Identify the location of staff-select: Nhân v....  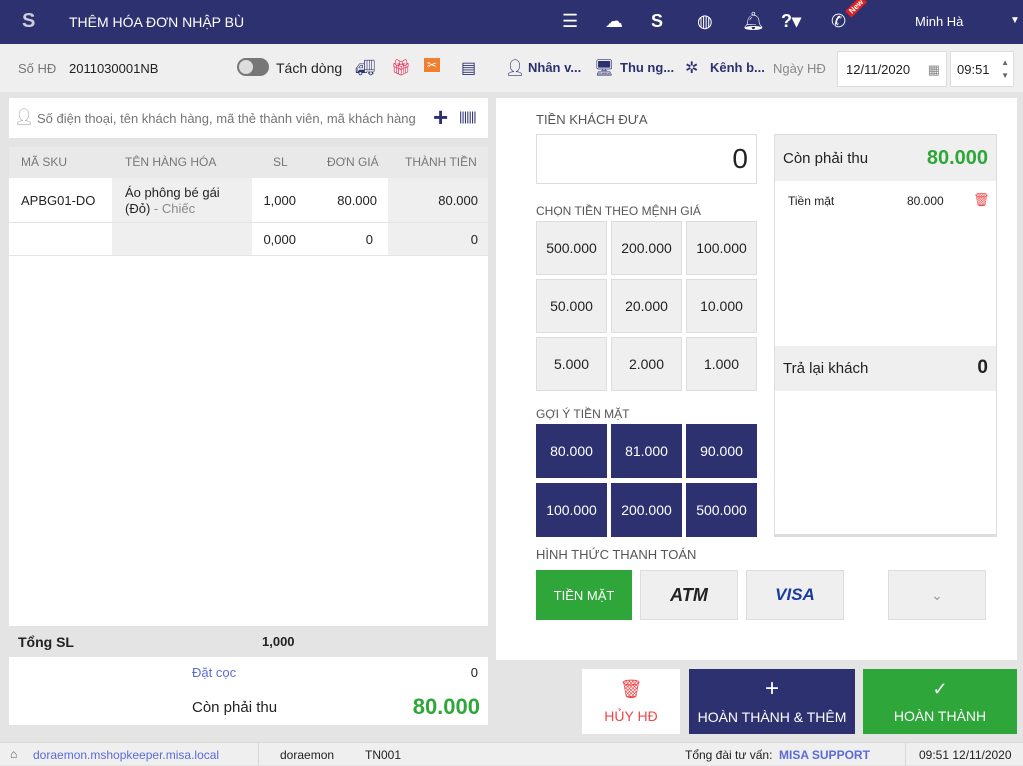
(554, 67).